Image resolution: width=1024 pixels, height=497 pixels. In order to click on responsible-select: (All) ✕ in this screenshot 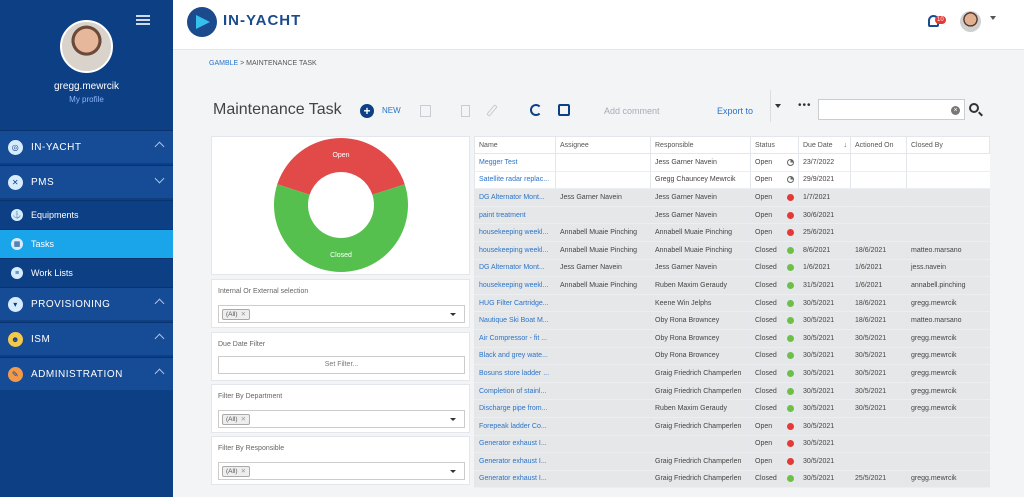, I will do `click(341, 471)`.